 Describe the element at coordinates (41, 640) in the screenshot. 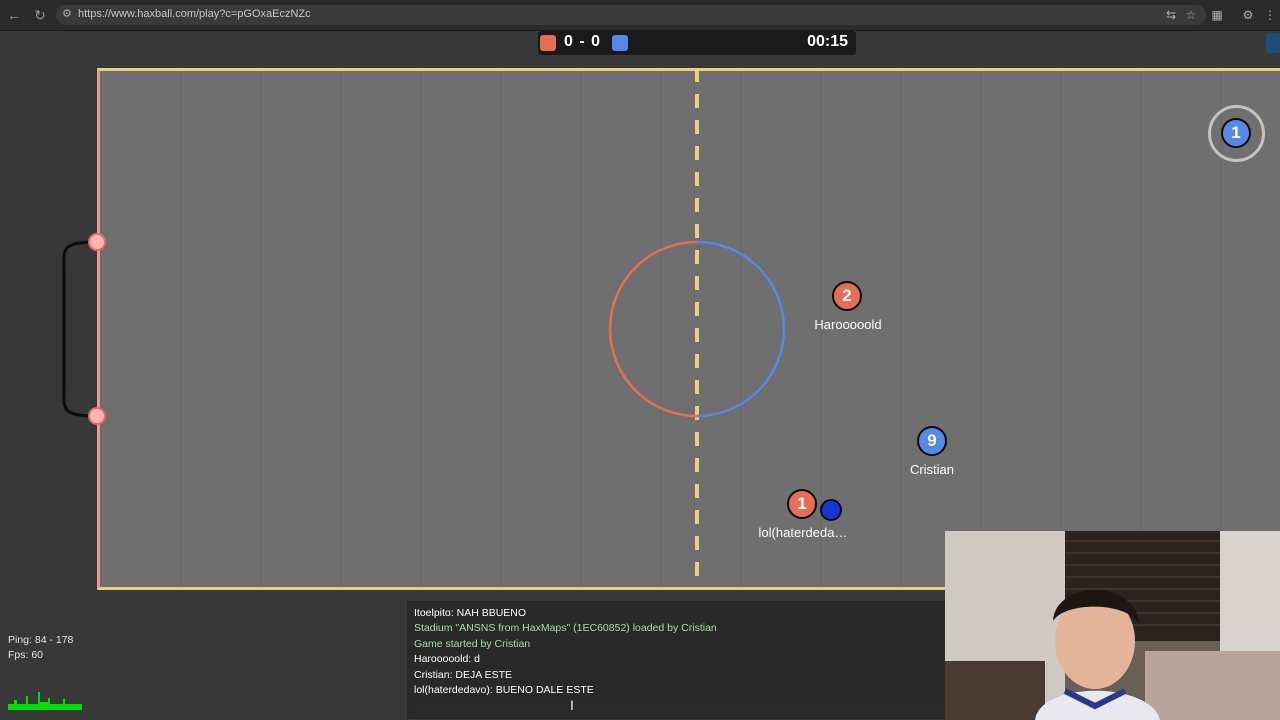

I see `ping-label: Ping: 84 - 178` at that location.